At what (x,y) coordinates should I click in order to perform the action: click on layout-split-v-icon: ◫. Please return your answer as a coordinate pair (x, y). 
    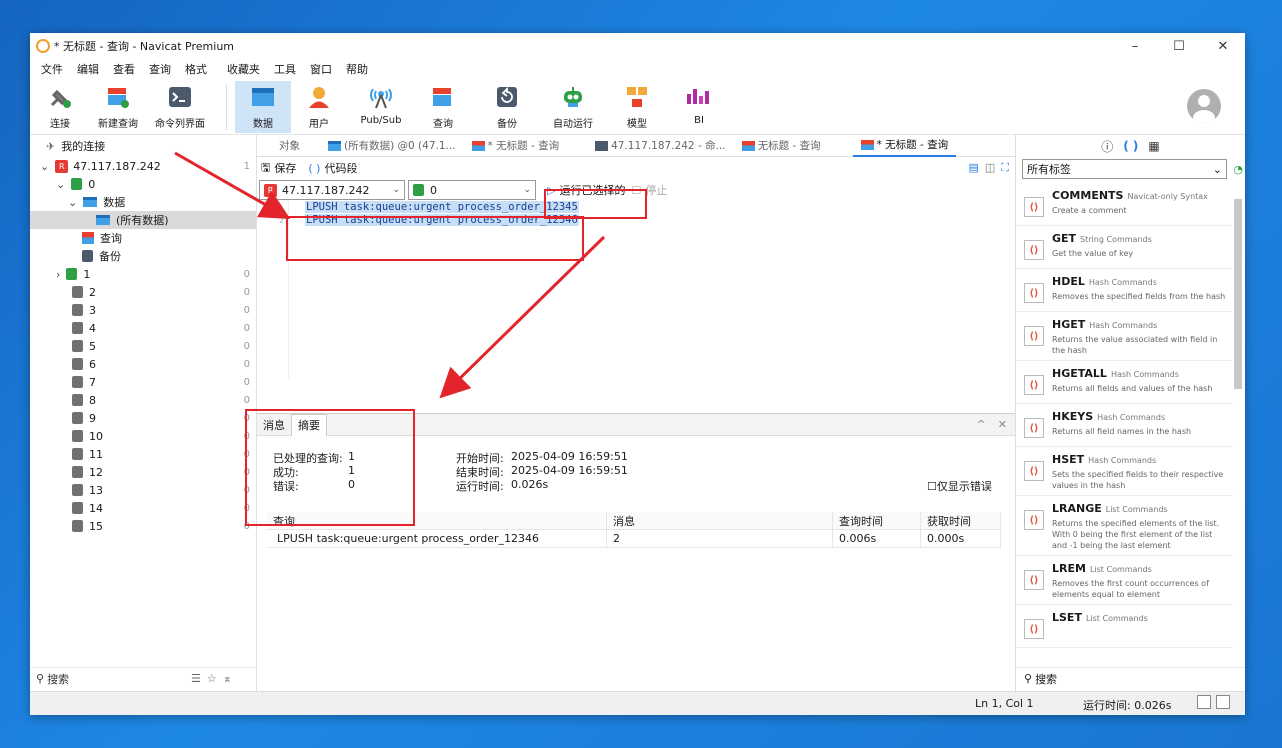
    Looking at the image, I should click on (990, 168).